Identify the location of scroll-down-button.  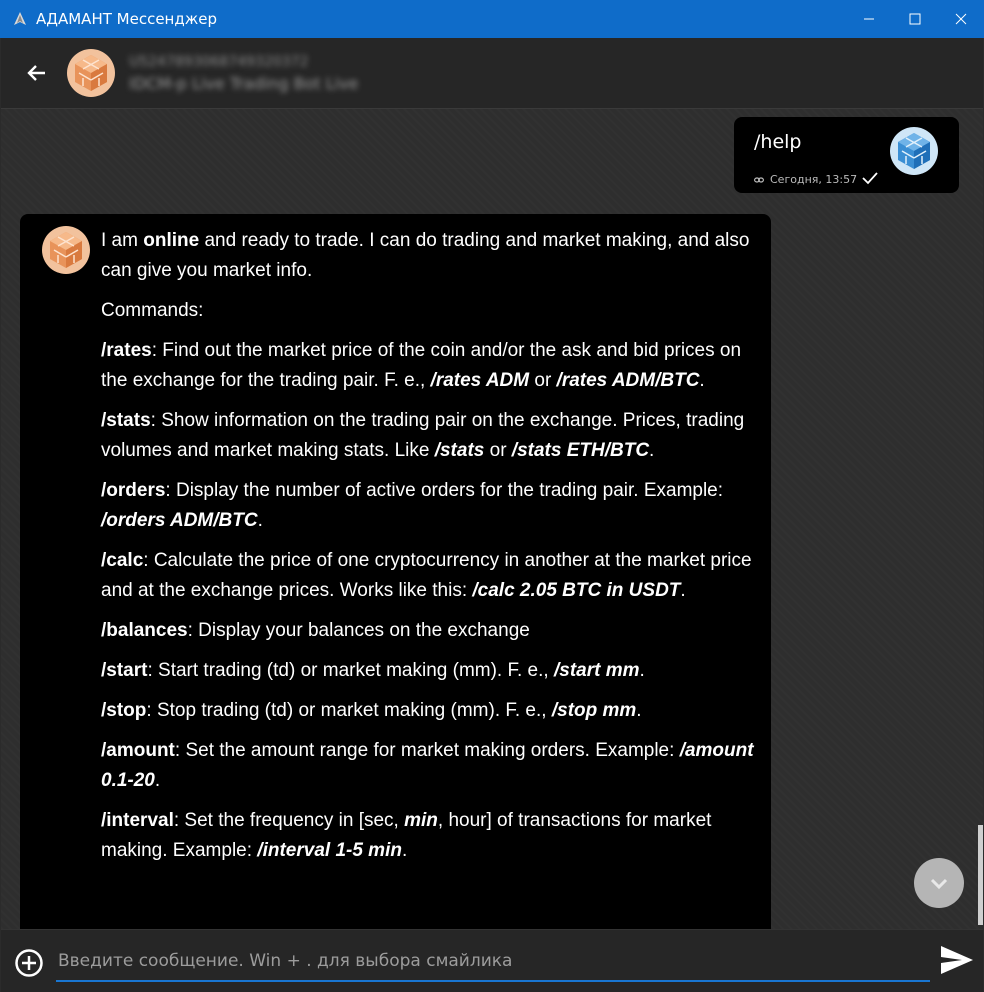
(939, 883).